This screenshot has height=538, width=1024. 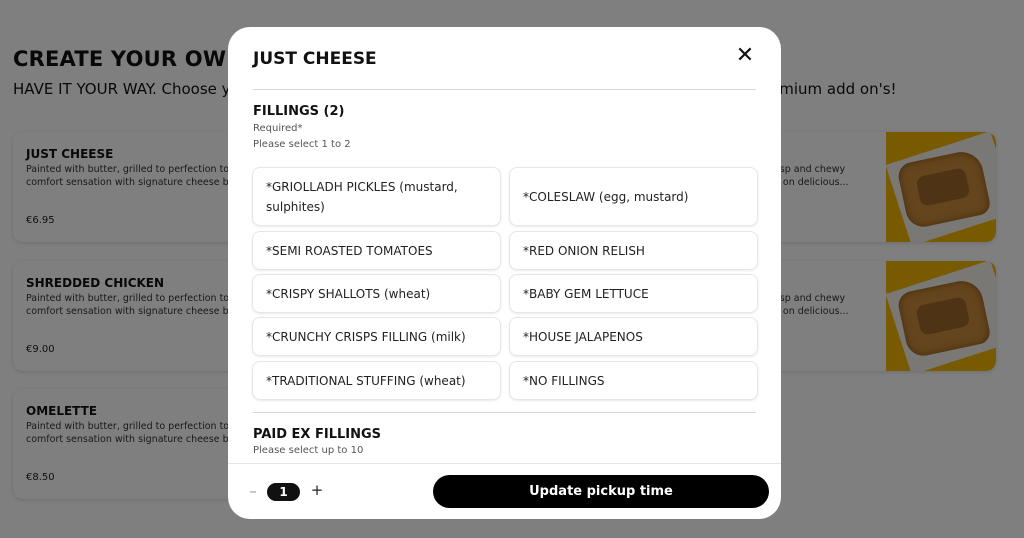 I want to click on filling-option: *BABY GEM LETTUCE, so click(x=633, y=293).